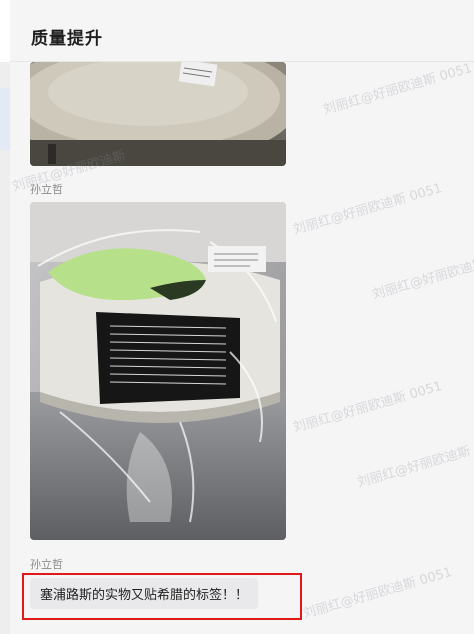 The width and height of the screenshot is (474, 634). I want to click on sidebar-strip-top, so click(5, 31).